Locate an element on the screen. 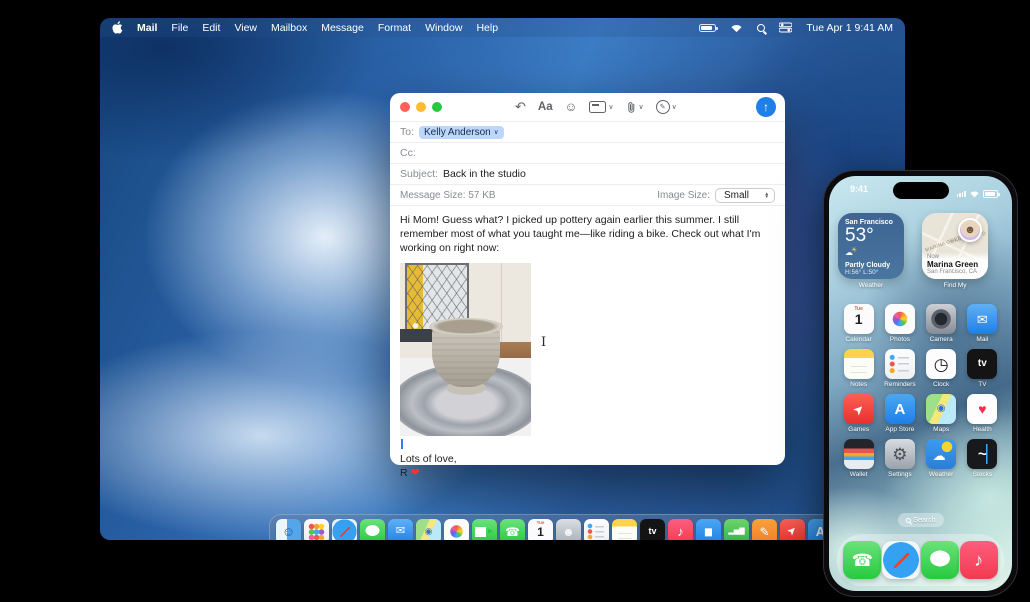 The image size is (1030, 602). iphone-dock-icon-messages is located at coordinates (939, 560).